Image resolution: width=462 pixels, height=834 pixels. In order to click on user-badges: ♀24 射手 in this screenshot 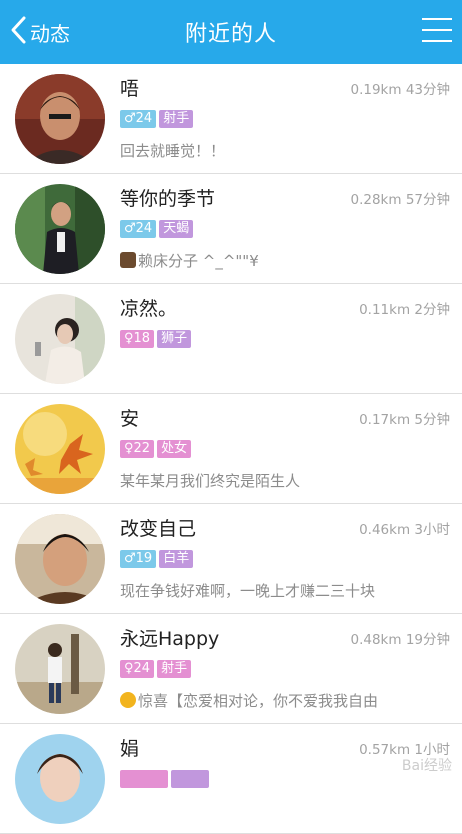, I will do `click(157, 669)`.